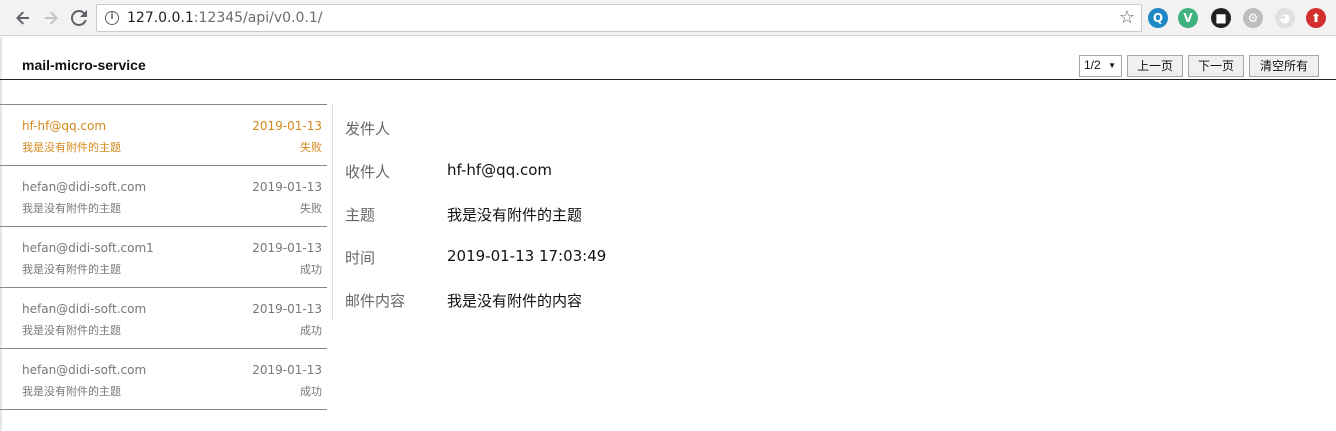 This screenshot has width=1336, height=431. What do you see at coordinates (163, 196) in the screenshot?
I see `mail-list-item: hefan@didi-soft.com 2019-01-13 我是没有附件的主题 失败` at bounding box center [163, 196].